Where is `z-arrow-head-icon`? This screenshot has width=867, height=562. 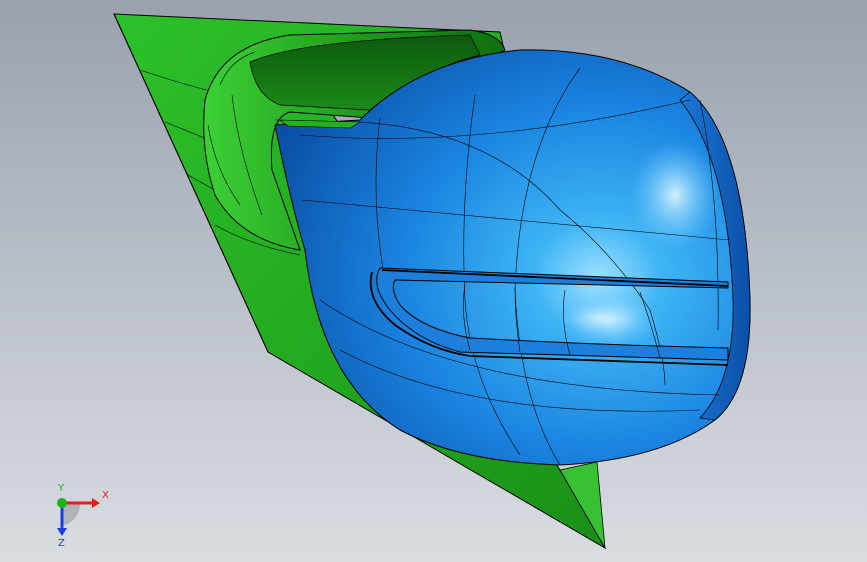
z-arrow-head-icon is located at coordinates (62, 532).